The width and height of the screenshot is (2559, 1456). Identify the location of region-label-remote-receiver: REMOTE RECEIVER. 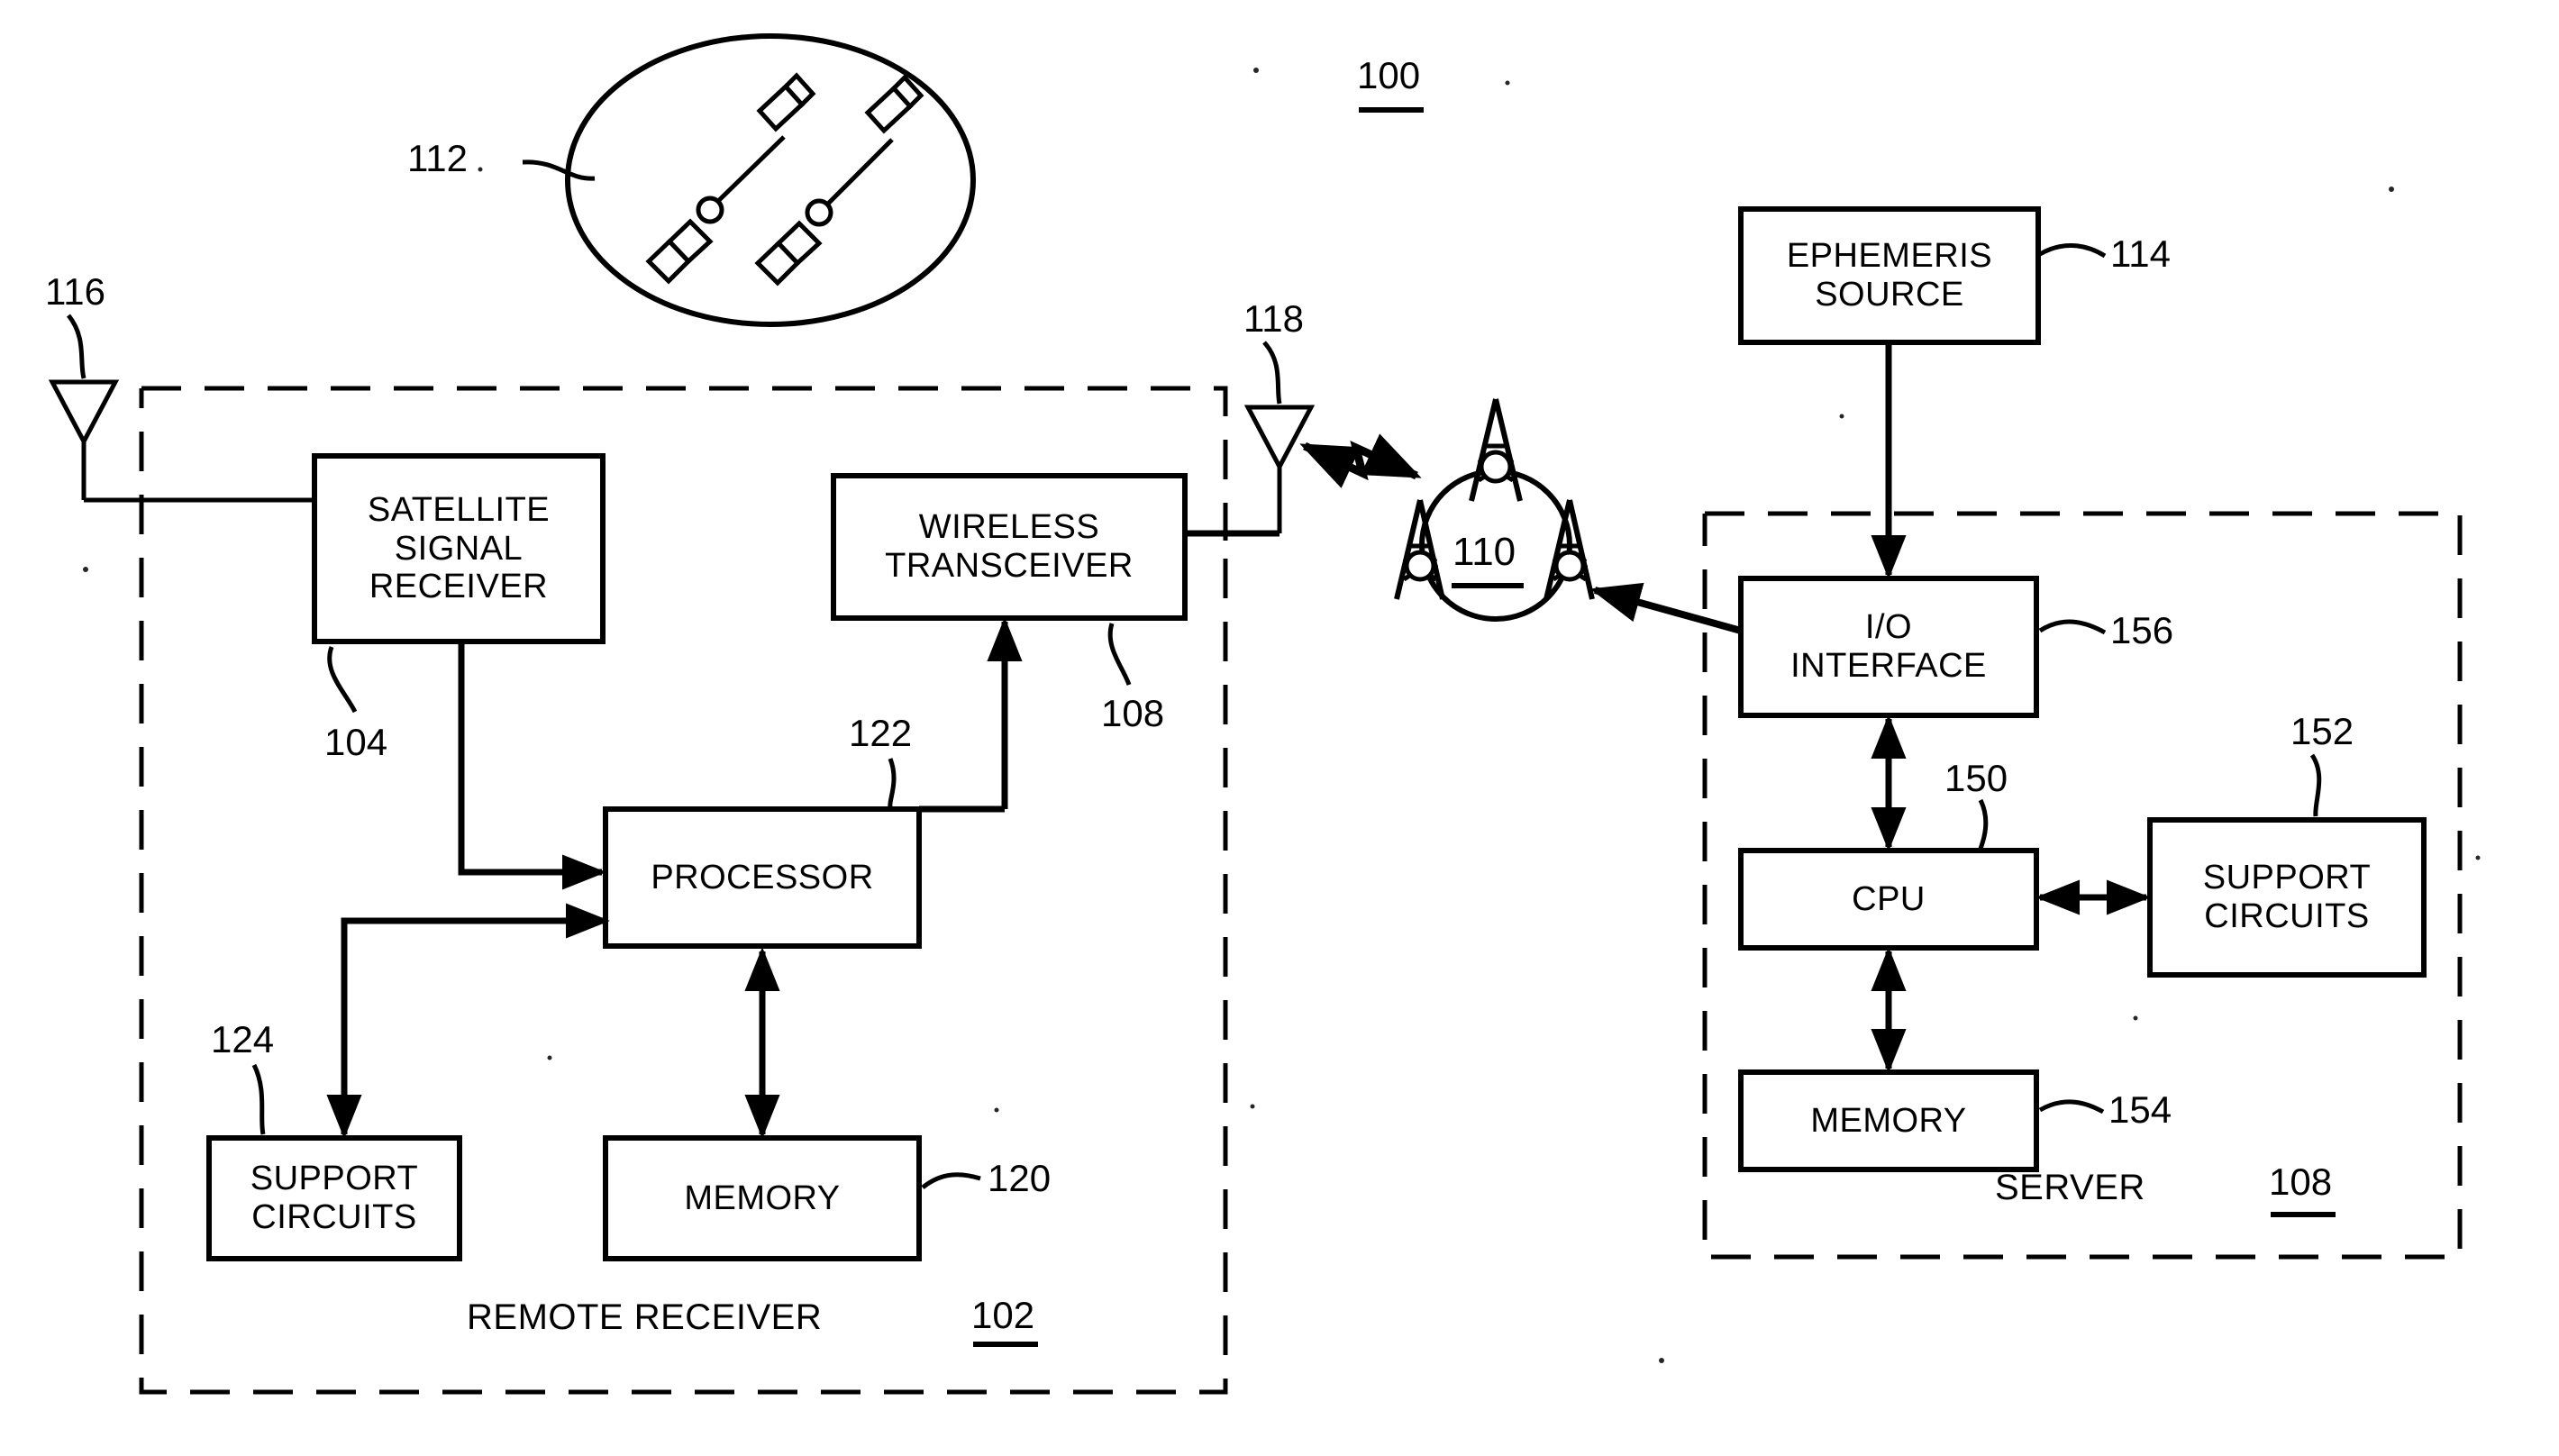
(645, 1317).